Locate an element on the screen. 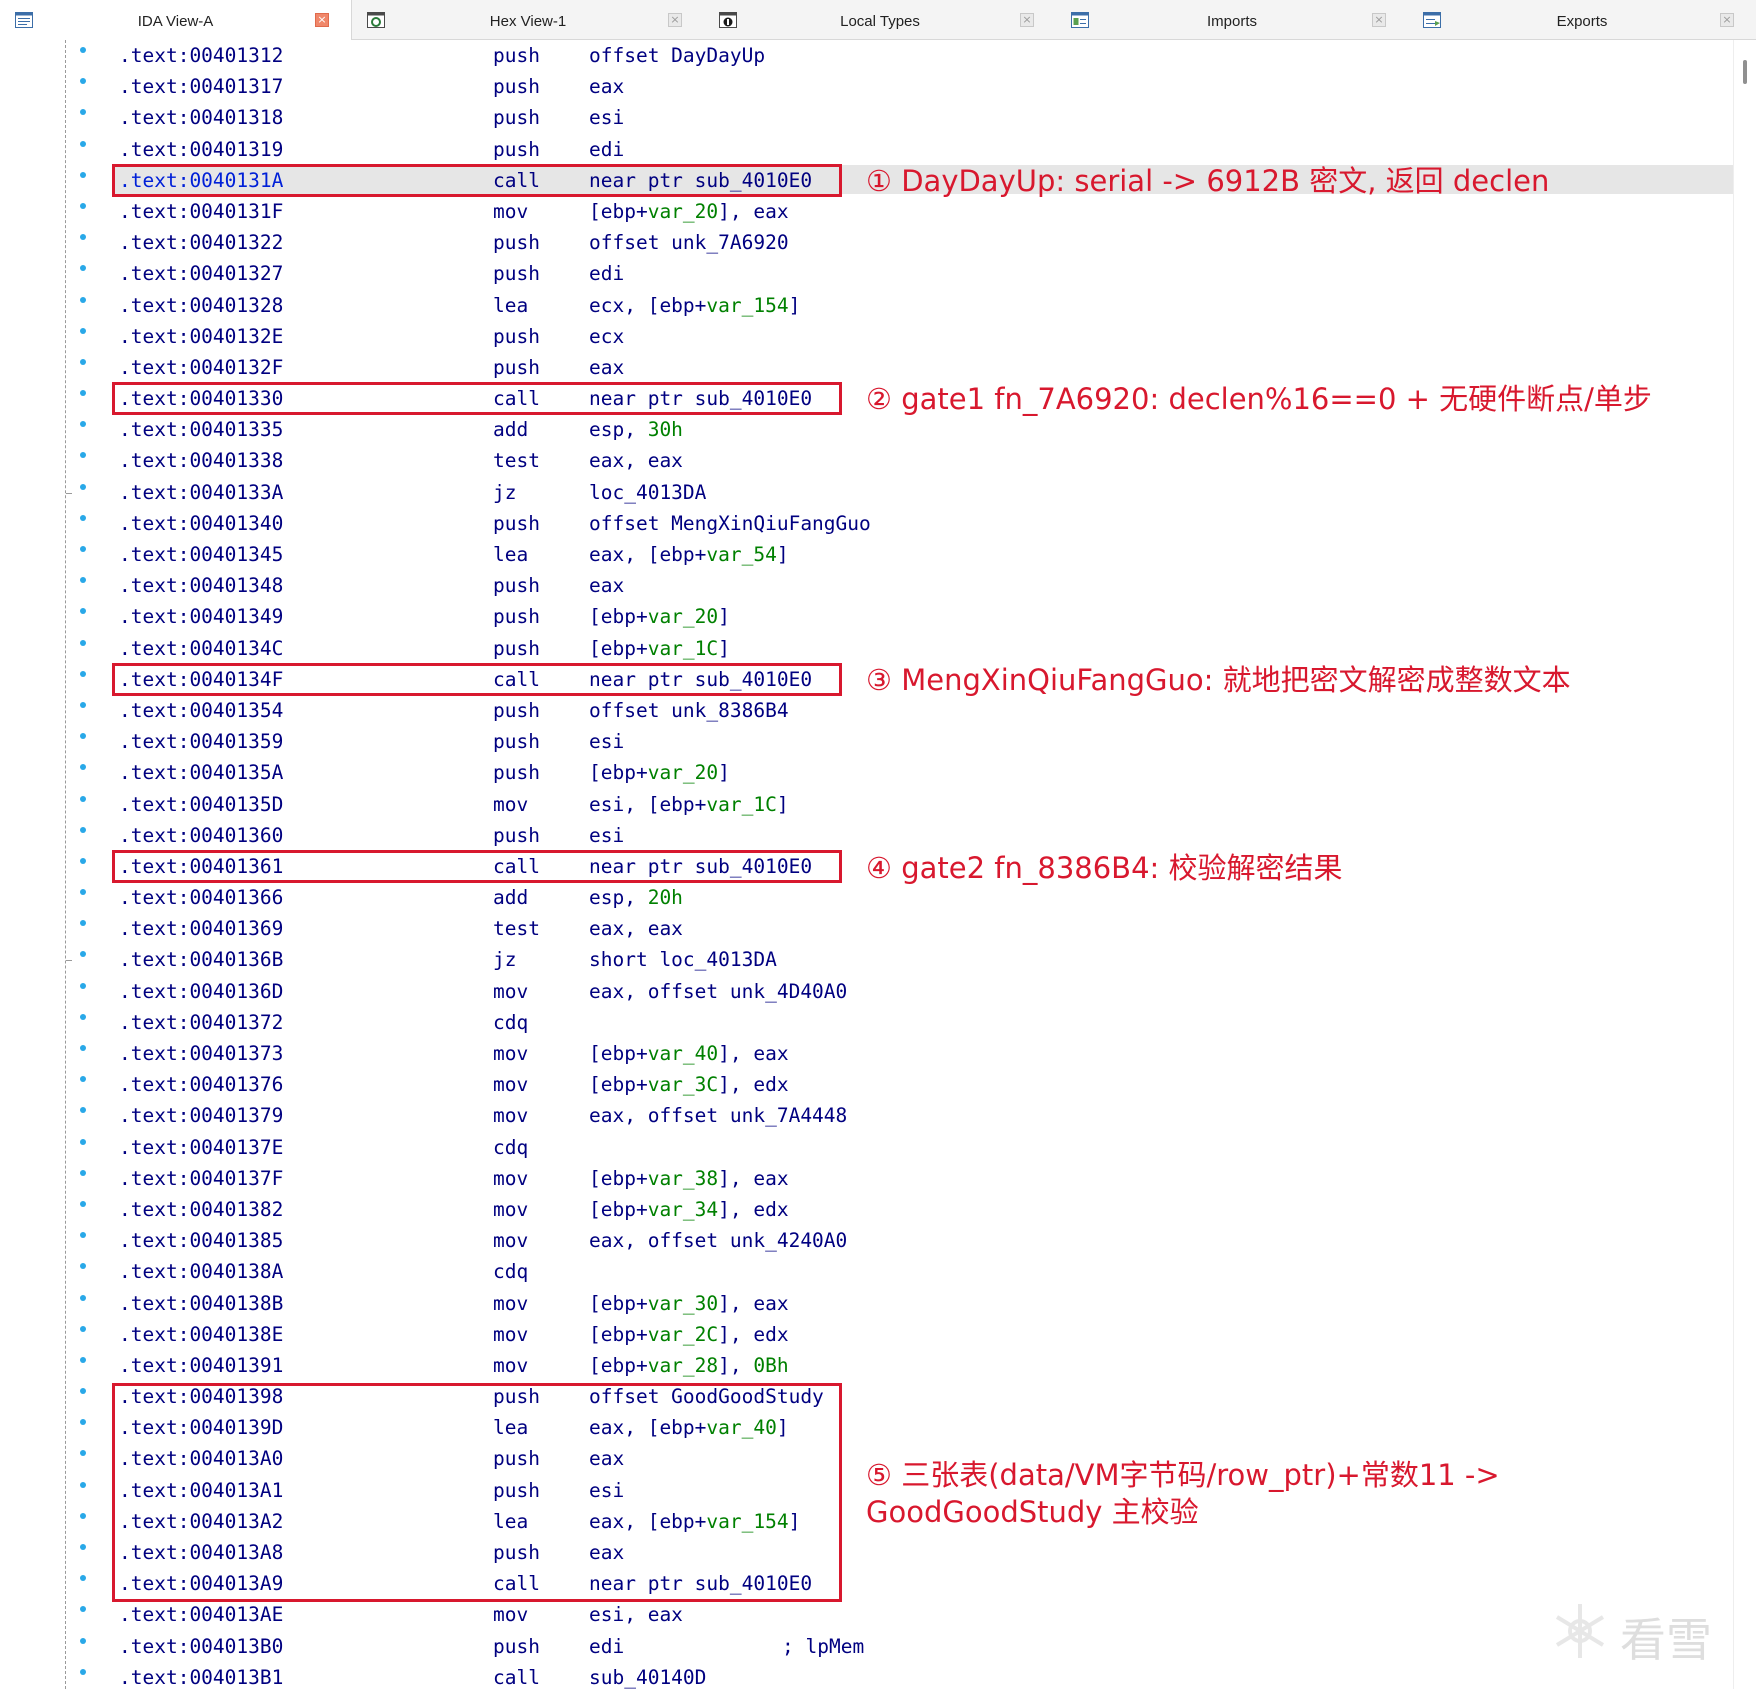 The width and height of the screenshot is (1756, 1689). operands: short loc_4013DA is located at coordinates (683, 959).